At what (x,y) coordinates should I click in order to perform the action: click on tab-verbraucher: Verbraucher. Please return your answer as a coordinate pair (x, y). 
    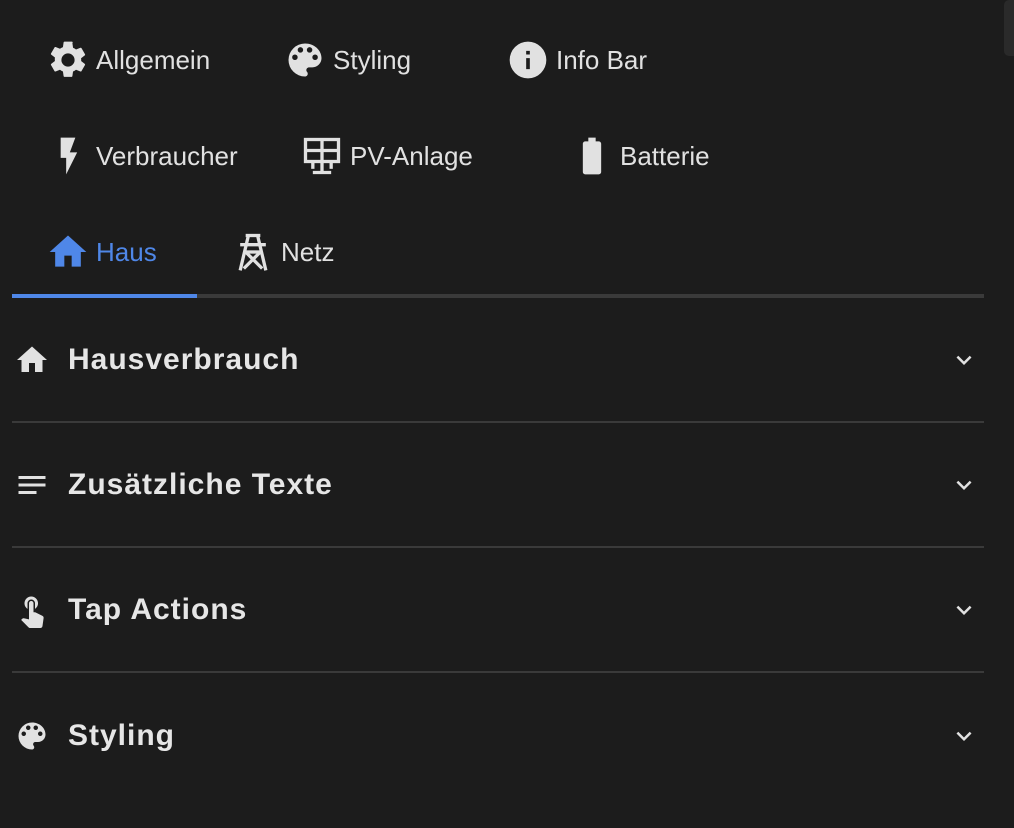
    Looking at the image, I should click on (156, 156).